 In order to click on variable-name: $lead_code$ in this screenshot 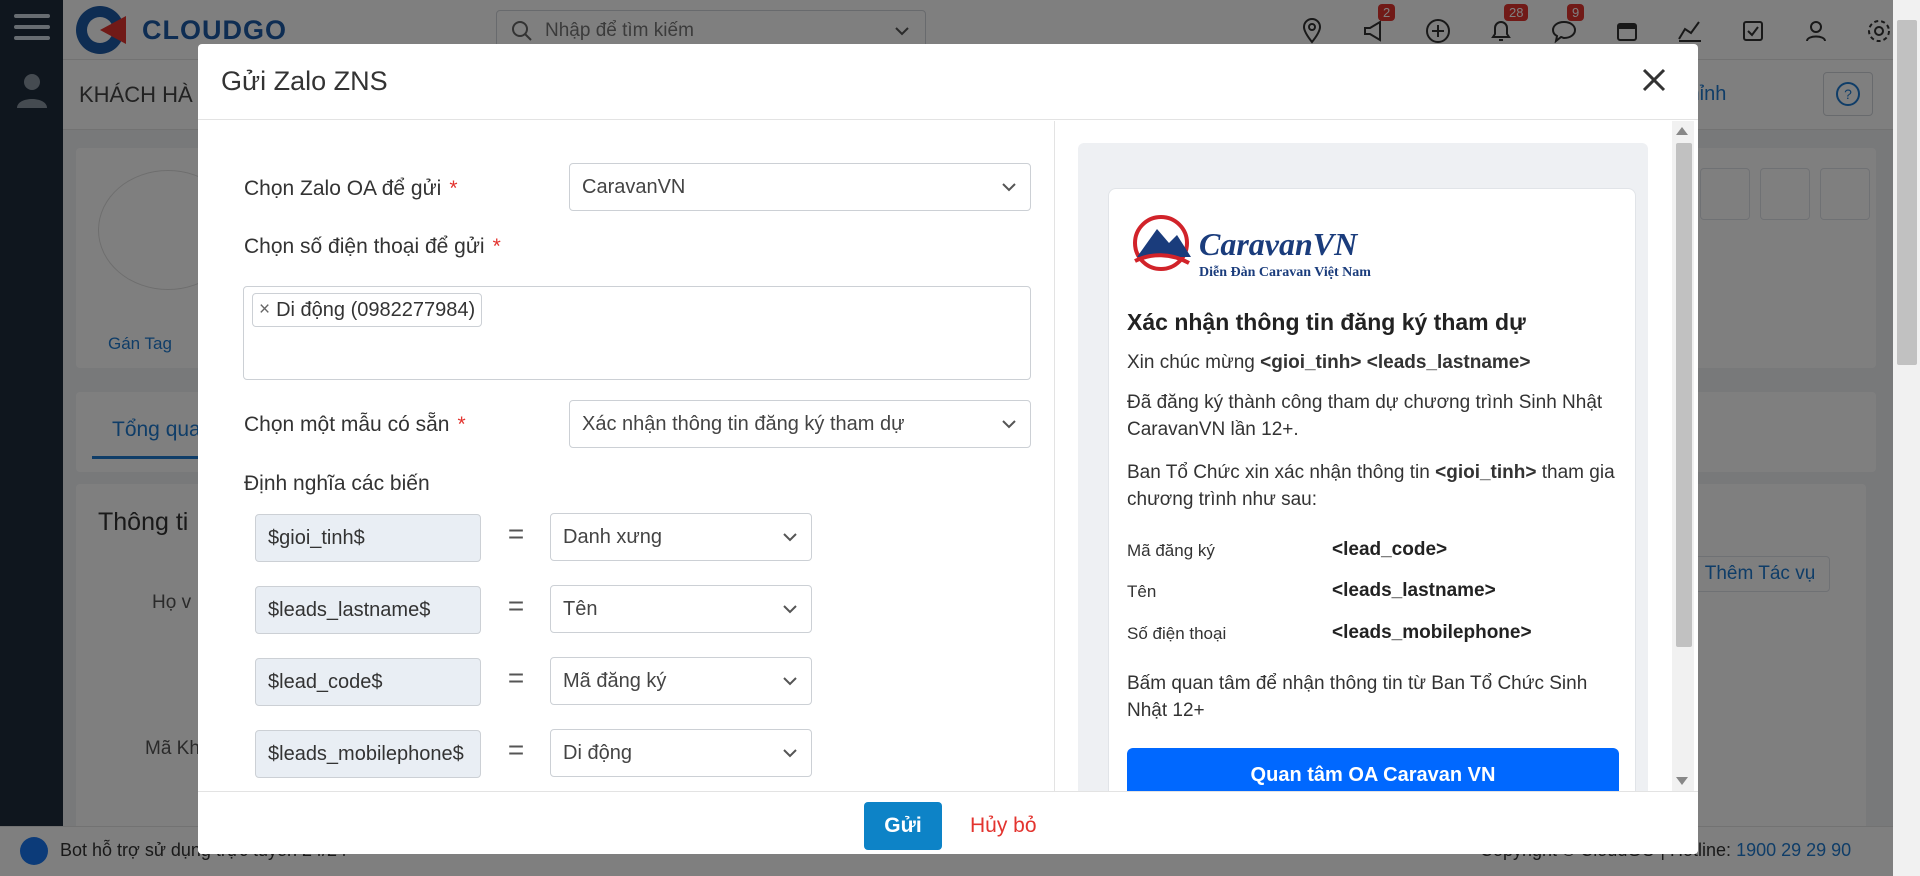, I will do `click(368, 682)`.